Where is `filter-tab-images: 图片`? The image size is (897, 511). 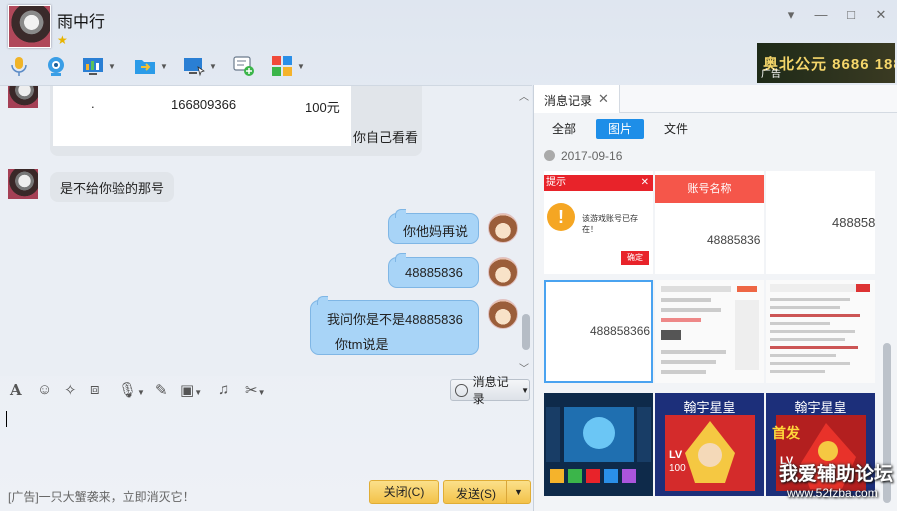
filter-tab-images: 图片 is located at coordinates (620, 129).